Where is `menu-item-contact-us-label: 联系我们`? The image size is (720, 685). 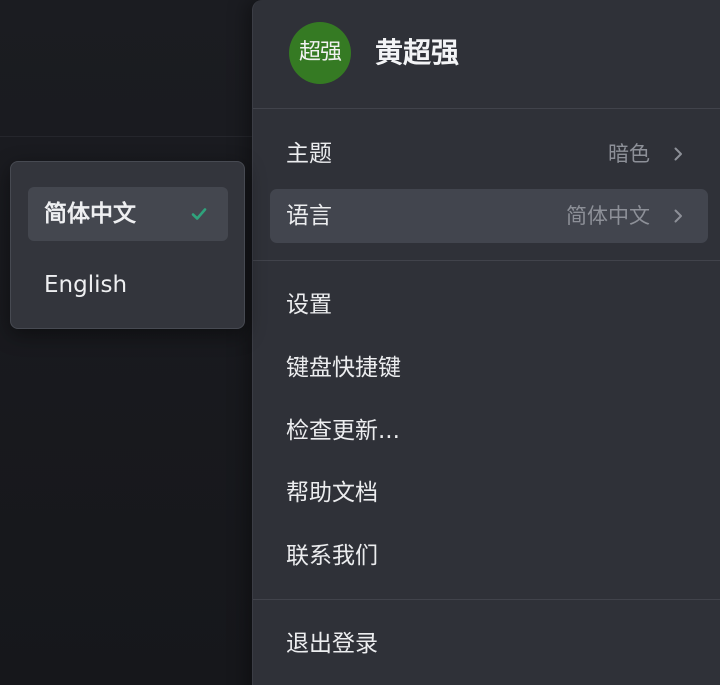
menu-item-contact-us-label: 联系我们 is located at coordinates (332, 556).